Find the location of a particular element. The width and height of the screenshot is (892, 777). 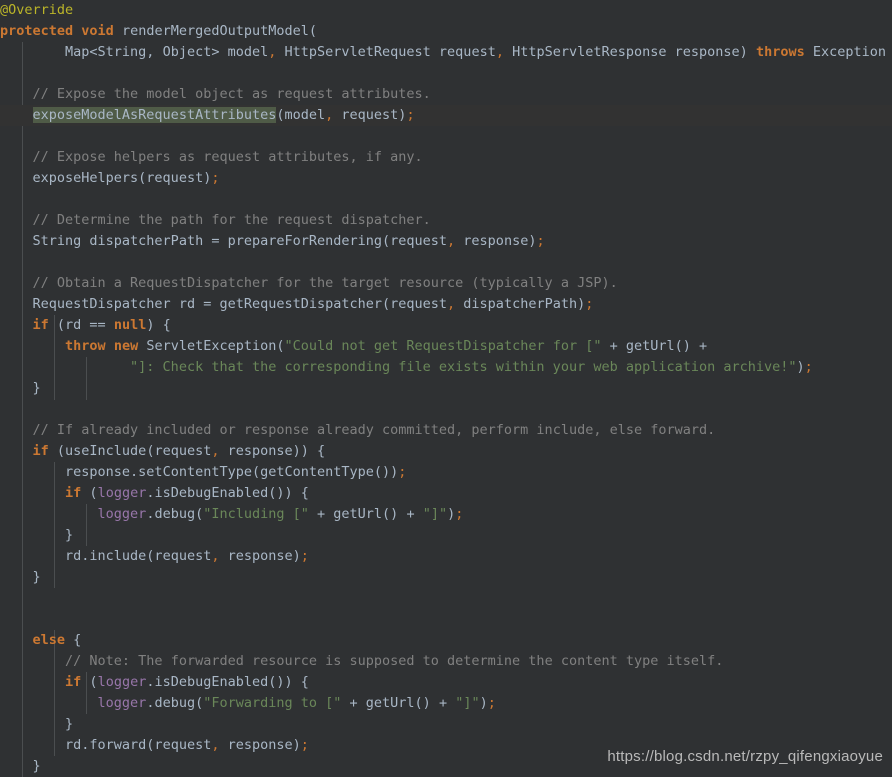

code-token: "Forwarding to [" is located at coordinates (272, 703).